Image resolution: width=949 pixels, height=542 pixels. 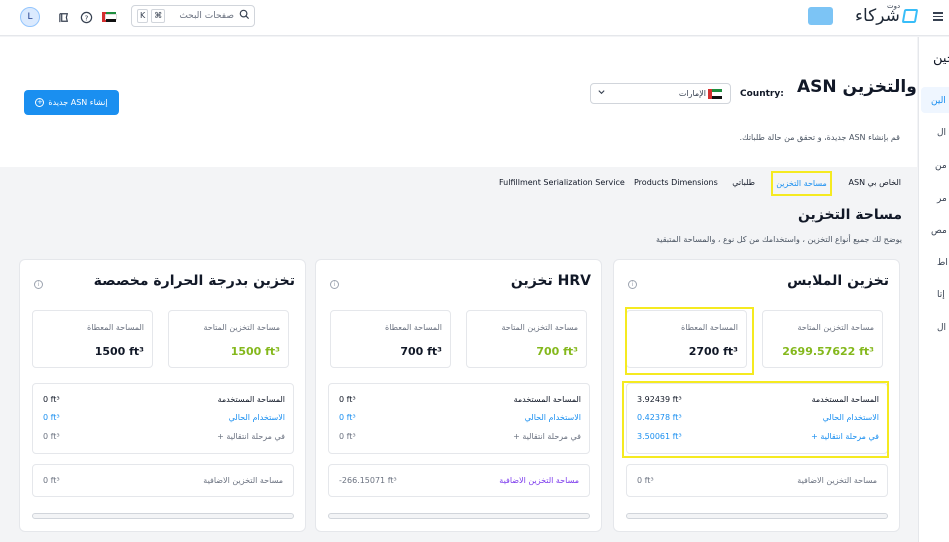 What do you see at coordinates (64, 17) in the screenshot?
I see `announcement-icon` at bounding box center [64, 17].